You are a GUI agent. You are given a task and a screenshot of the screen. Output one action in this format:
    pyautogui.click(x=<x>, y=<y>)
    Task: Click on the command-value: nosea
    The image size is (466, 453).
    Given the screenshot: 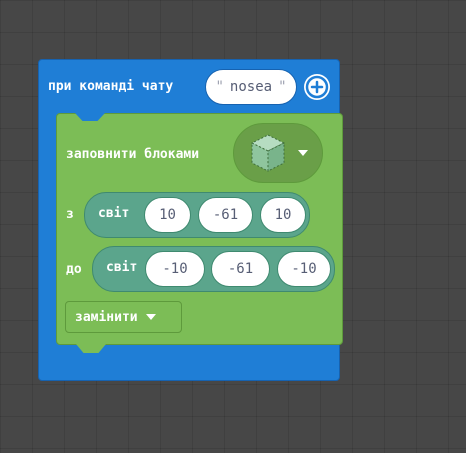 What is the action you would take?
    pyautogui.click(x=251, y=87)
    